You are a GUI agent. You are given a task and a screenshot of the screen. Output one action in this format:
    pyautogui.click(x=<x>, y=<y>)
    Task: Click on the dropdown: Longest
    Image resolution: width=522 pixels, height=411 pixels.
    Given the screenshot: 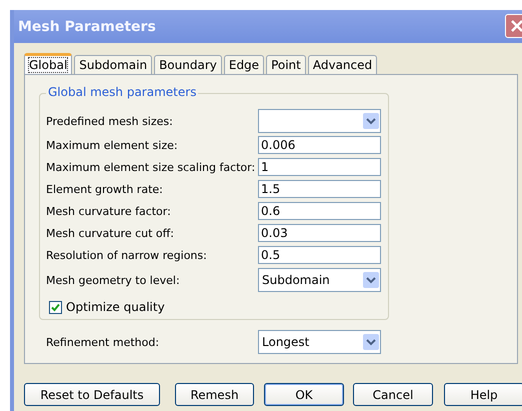 What is the action you would take?
    pyautogui.click(x=319, y=342)
    